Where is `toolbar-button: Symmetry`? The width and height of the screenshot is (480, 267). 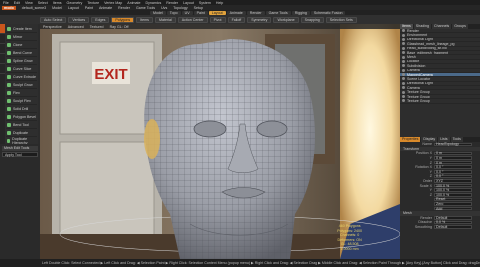 toolbar-button: Symmetry is located at coordinates (259, 19).